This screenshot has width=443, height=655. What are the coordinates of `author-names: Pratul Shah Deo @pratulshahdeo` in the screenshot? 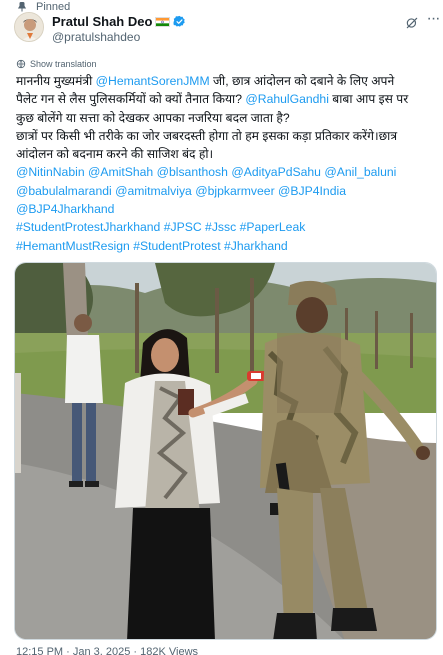 It's located at (119, 29).